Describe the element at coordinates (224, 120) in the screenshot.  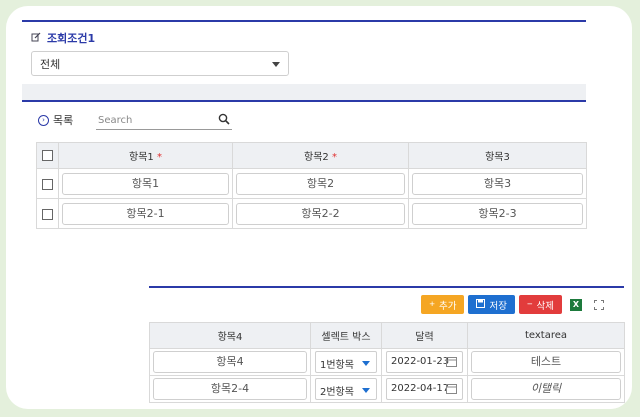
I see `search-icon` at that location.